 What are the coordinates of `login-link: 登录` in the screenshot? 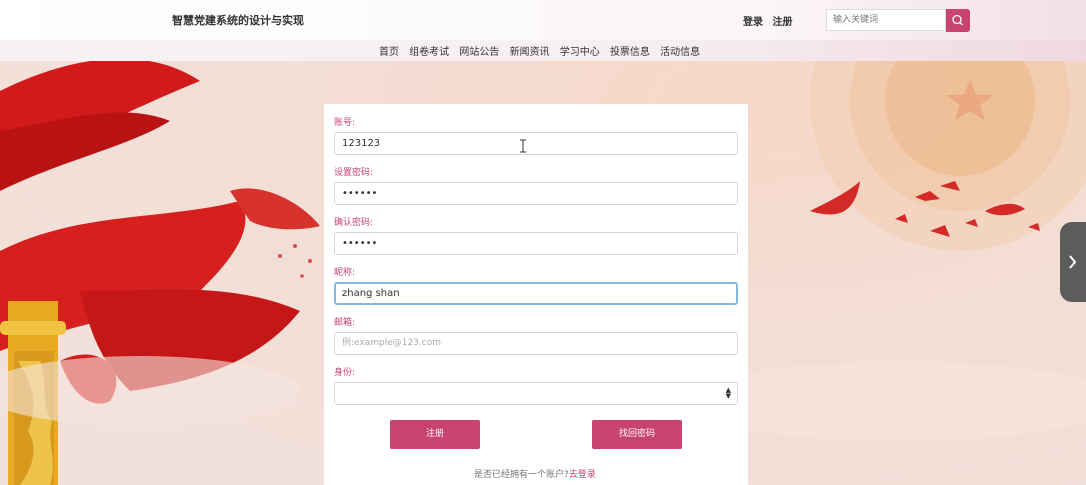 It's located at (753, 22).